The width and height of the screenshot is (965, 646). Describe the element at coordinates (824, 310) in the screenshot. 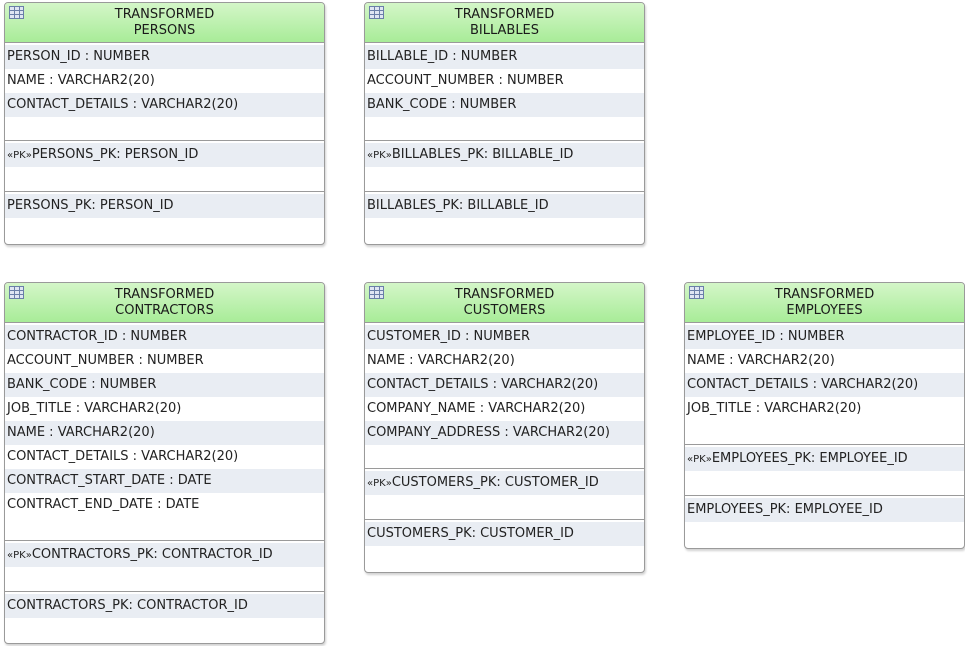

I see `table-title-name: EMPLOYEES` at that location.